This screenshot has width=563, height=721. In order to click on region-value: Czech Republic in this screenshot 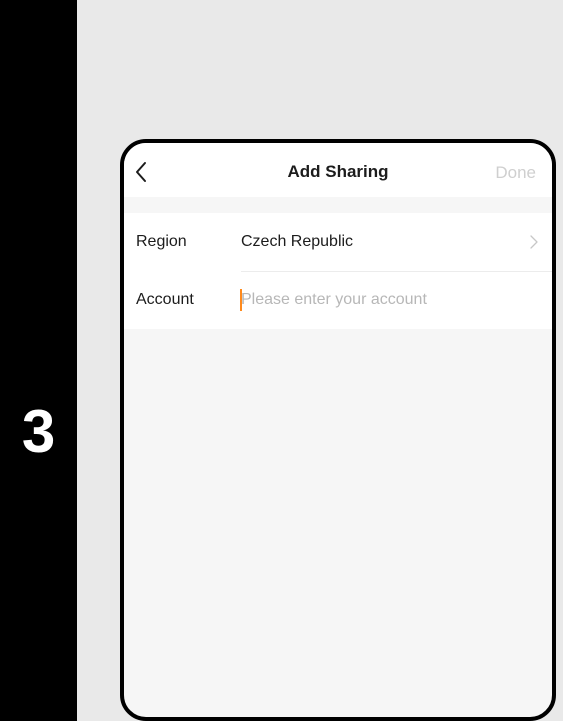, I will do `click(297, 241)`.